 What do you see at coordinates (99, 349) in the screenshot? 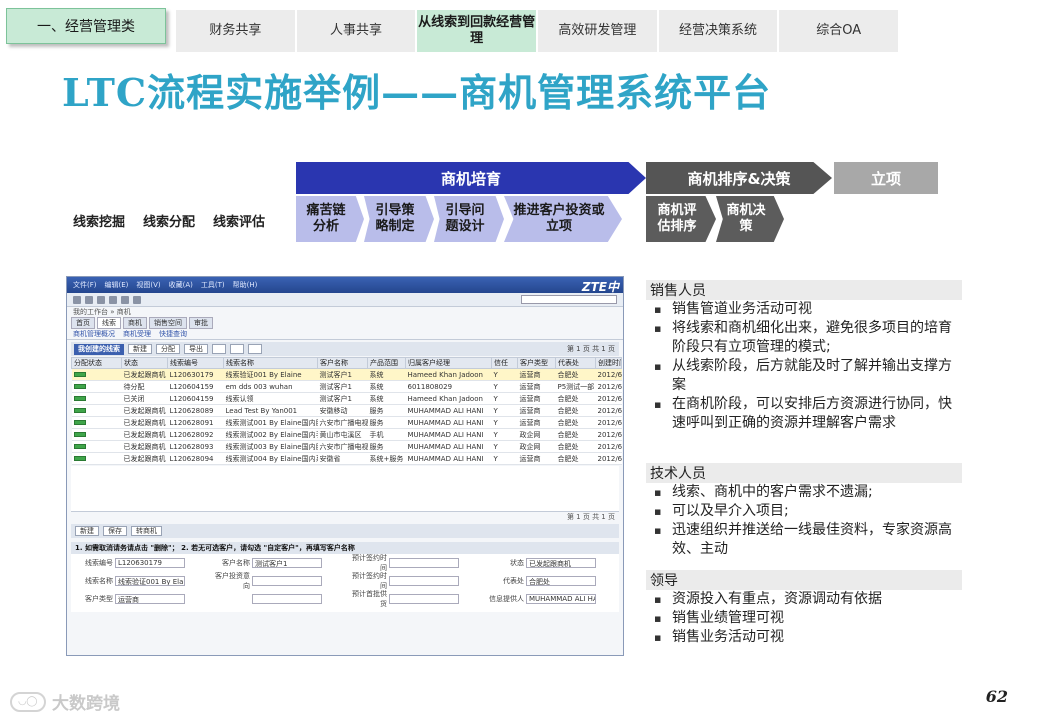
I see `list-title: 我创建的线索` at bounding box center [99, 349].